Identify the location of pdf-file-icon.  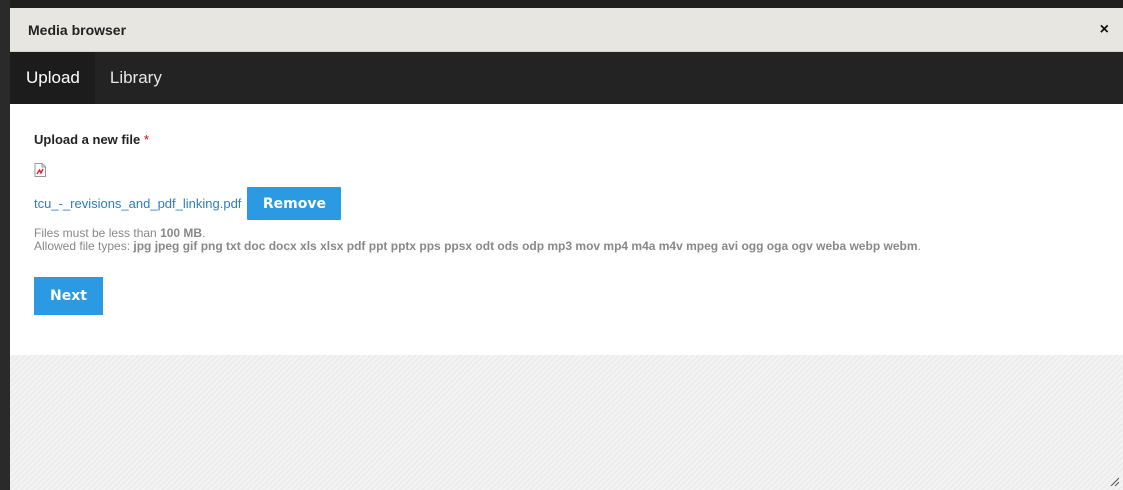
(40, 170).